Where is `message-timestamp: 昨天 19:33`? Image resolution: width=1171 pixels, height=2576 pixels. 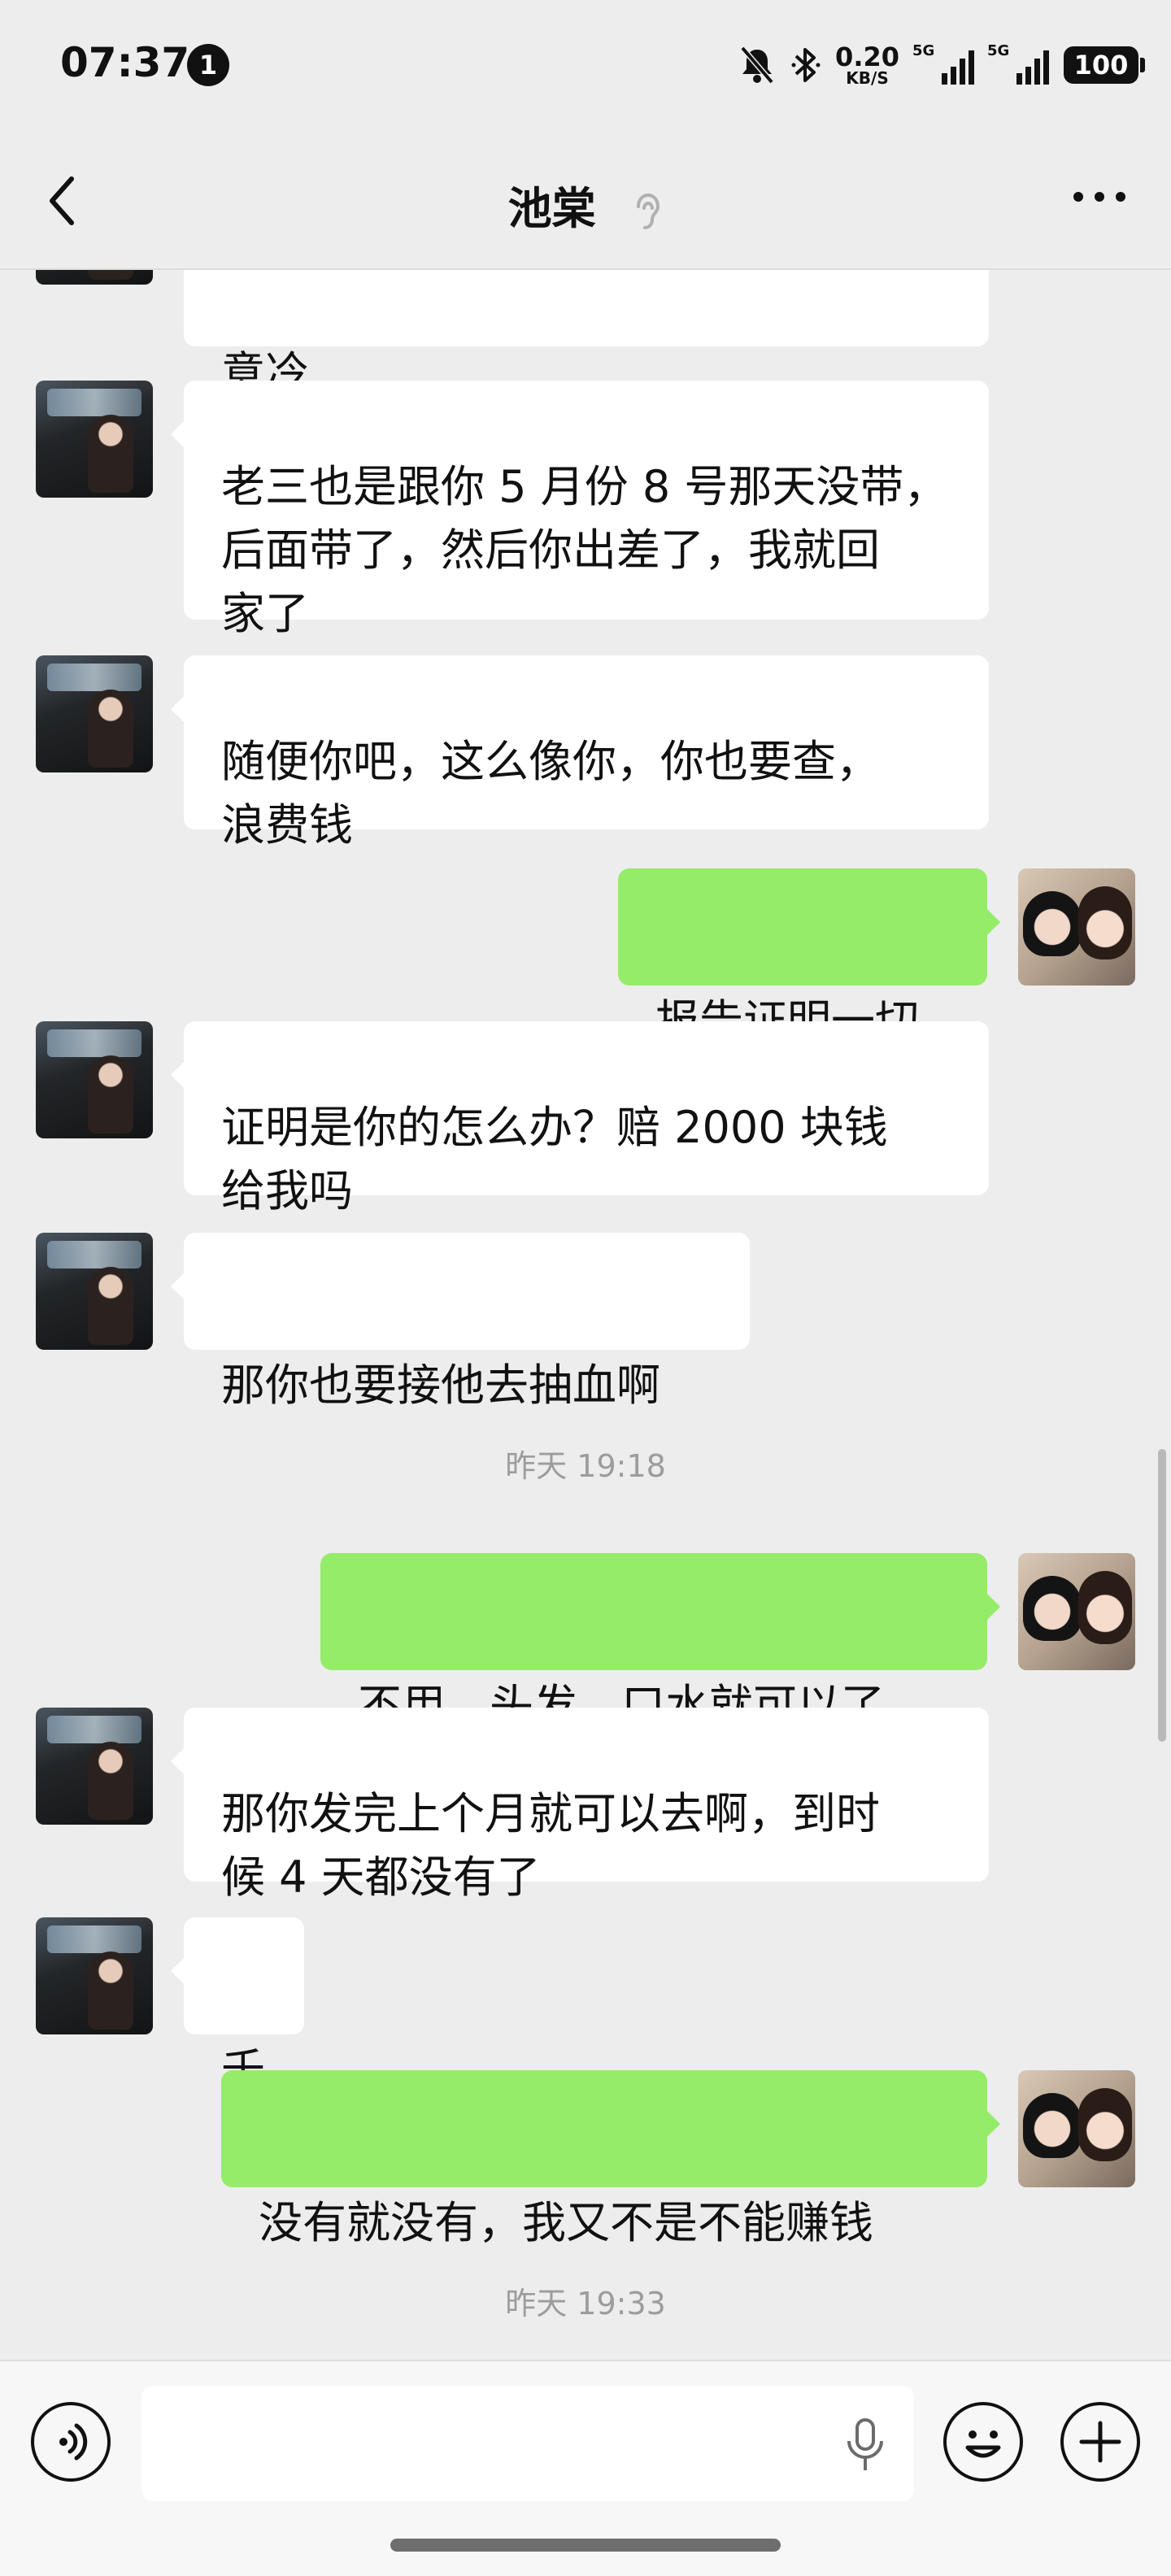
message-timestamp: 昨天 19:33 is located at coordinates (585, 2304).